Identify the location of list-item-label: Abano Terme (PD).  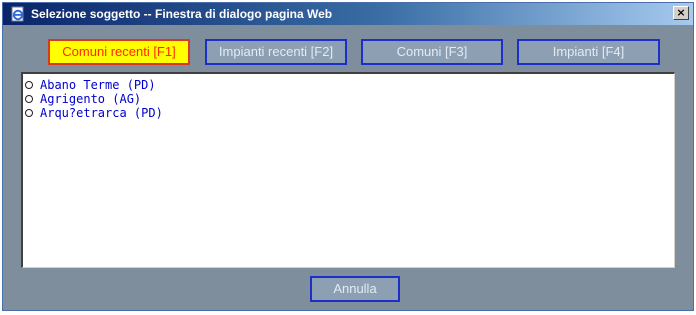
(98, 85).